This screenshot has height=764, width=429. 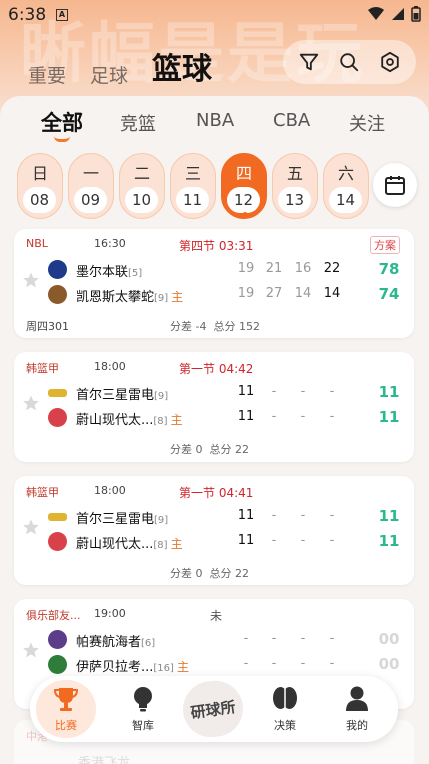 I want to click on date-weekday: 二, so click(x=141, y=173).